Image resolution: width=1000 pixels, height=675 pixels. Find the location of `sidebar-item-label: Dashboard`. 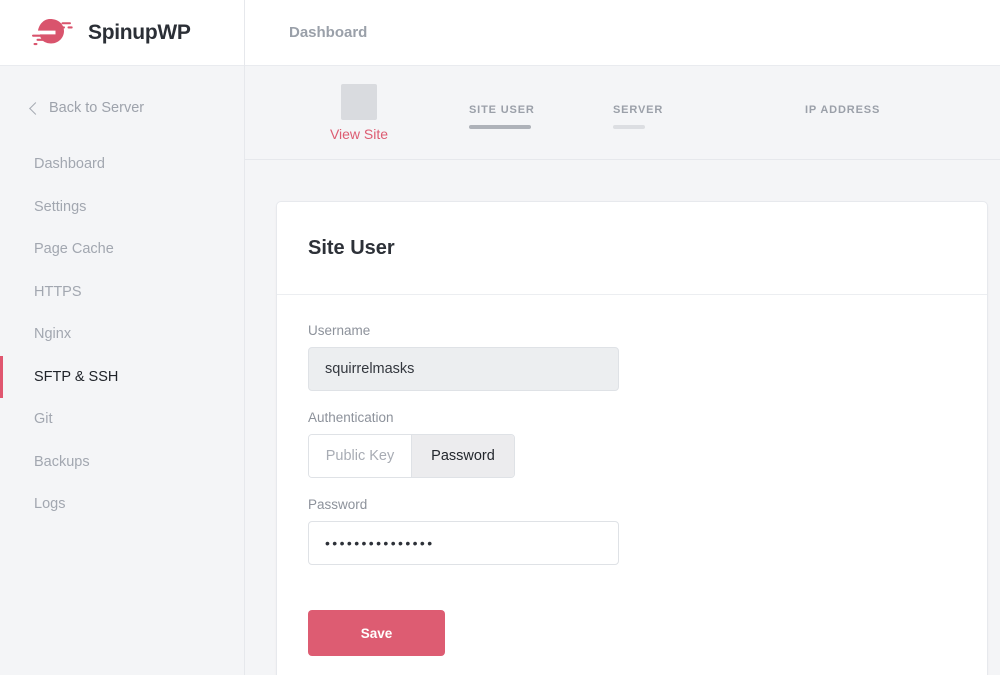

sidebar-item-label: Dashboard is located at coordinates (69, 164).